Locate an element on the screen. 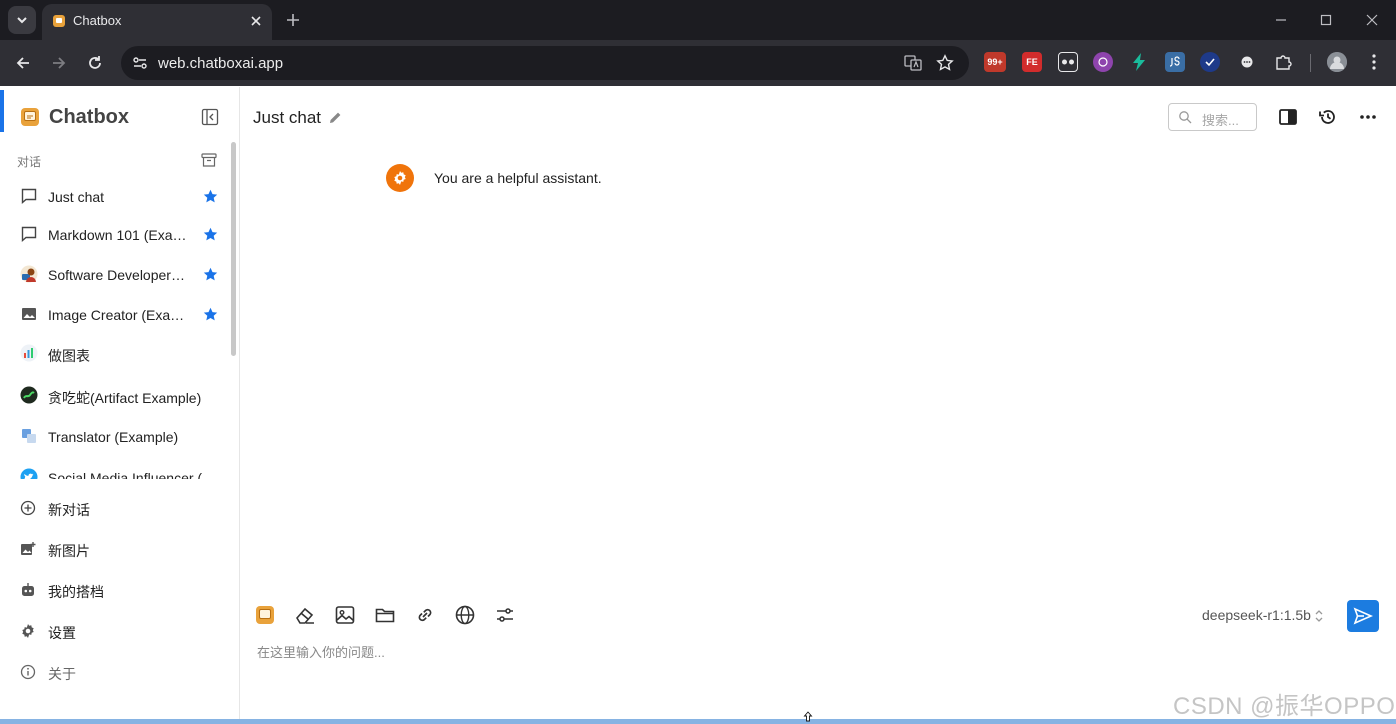 This screenshot has width=1396, height=724. history-icon is located at coordinates (1328, 117).